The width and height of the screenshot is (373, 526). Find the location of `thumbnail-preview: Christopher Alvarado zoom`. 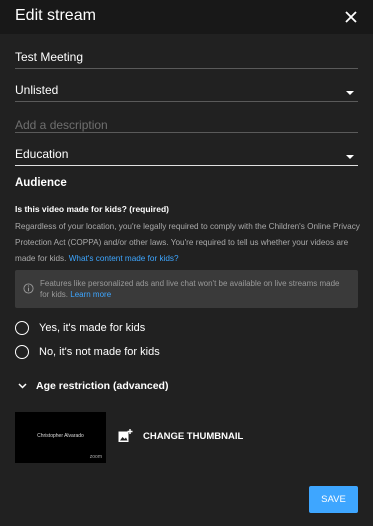

thumbnail-preview: Christopher Alvarado zoom is located at coordinates (60, 437).